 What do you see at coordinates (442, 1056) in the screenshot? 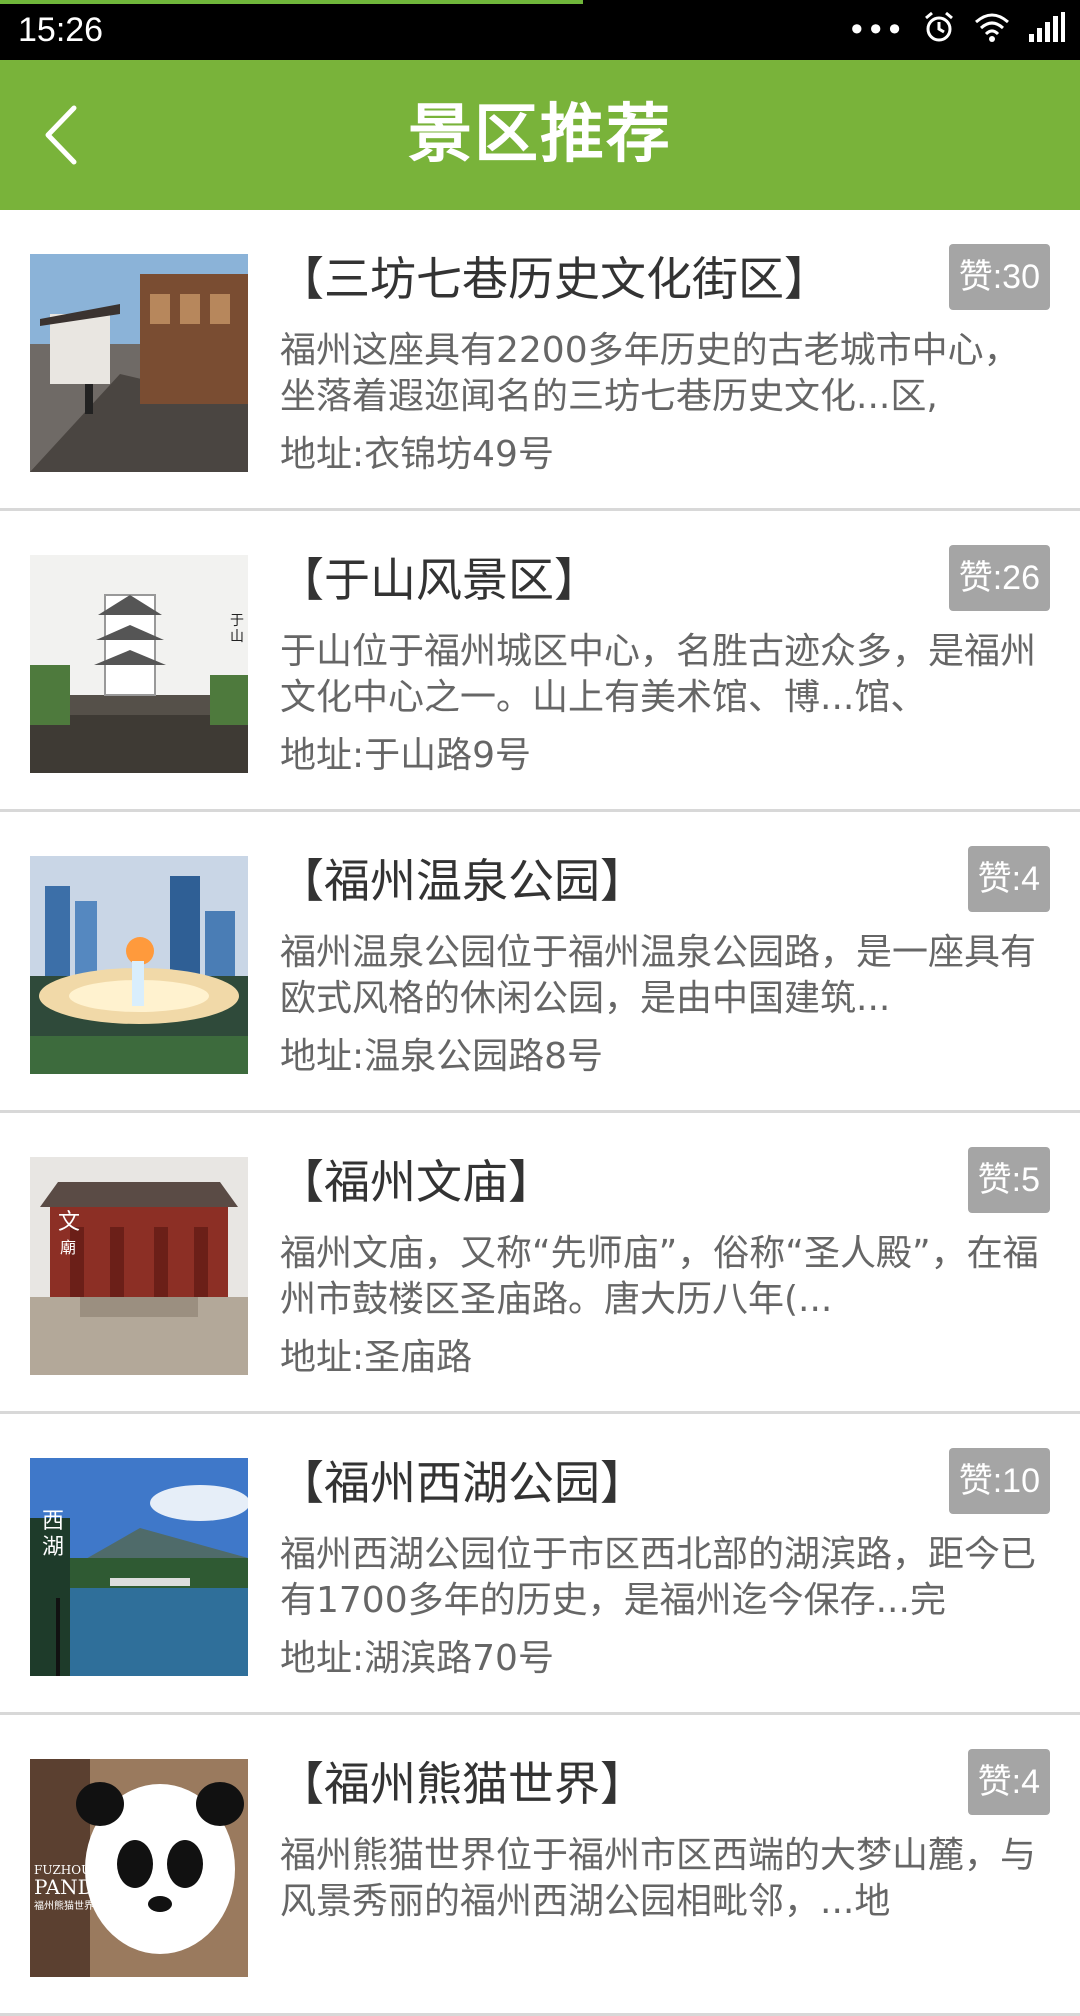
I see `spot-address: 地址:温泉公园路8号` at bounding box center [442, 1056].